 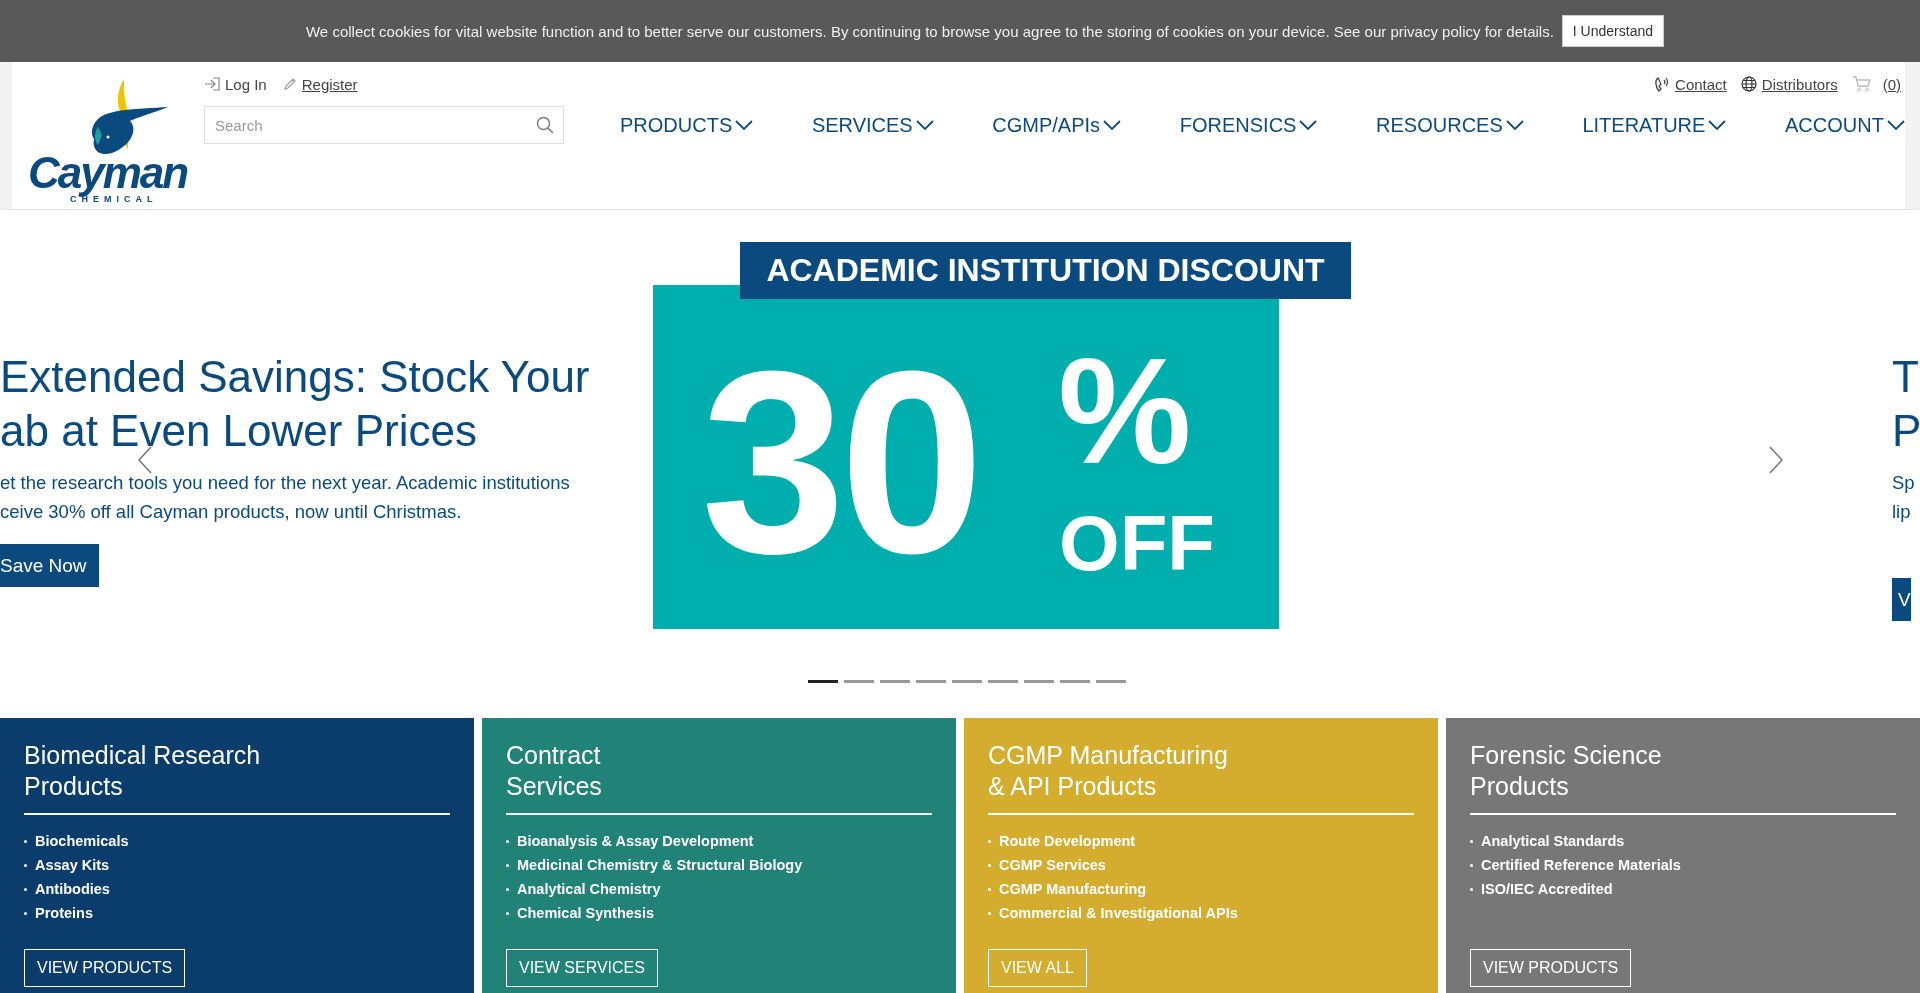 What do you see at coordinates (1876, 84) in the screenshot?
I see `cart-link: (0)` at bounding box center [1876, 84].